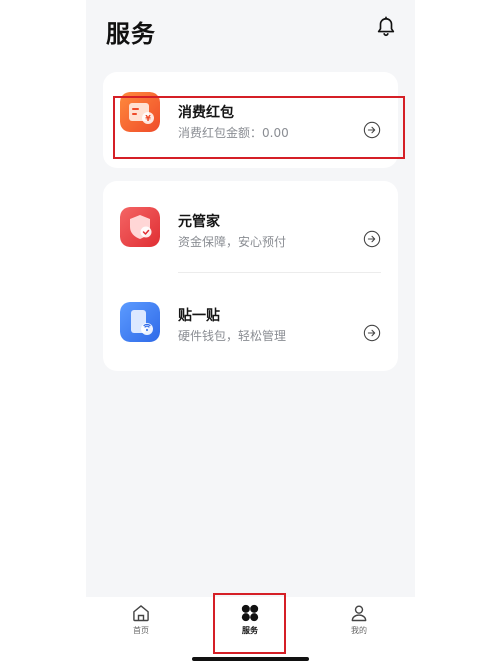 This screenshot has height=667, width=500. I want to click on tap-pay-item: 贴一贴 硬件钱包，轻松管理, so click(250, 323).